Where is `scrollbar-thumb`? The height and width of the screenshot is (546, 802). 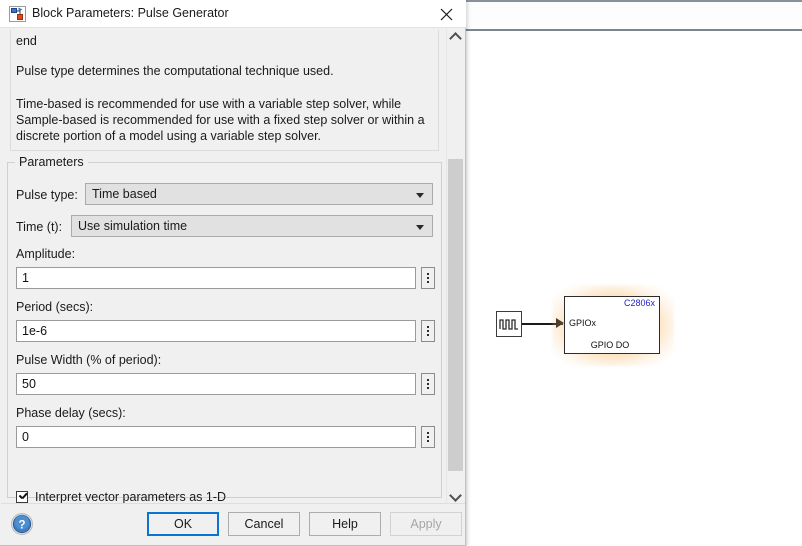
scrollbar-thumb is located at coordinates (455, 315).